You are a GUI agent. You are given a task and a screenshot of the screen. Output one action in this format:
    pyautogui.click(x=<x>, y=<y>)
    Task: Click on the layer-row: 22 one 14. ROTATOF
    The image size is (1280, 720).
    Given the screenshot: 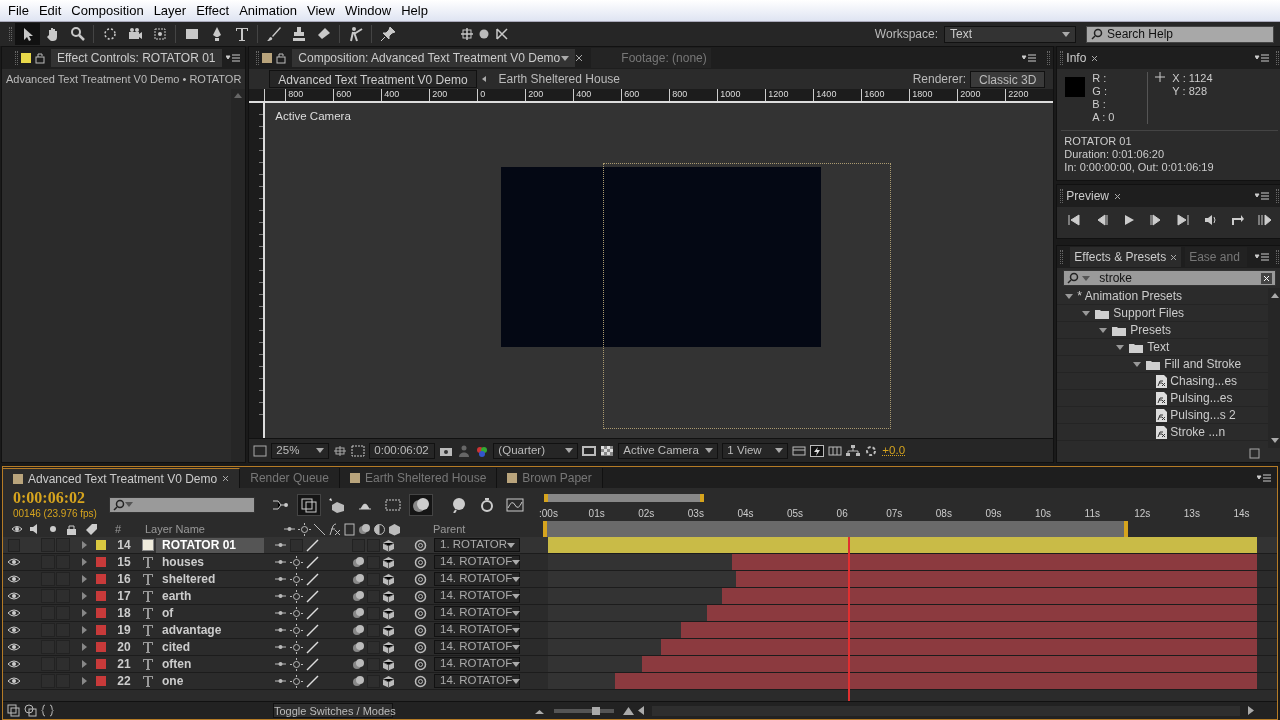 What is the action you would take?
    pyautogui.click(x=640, y=681)
    